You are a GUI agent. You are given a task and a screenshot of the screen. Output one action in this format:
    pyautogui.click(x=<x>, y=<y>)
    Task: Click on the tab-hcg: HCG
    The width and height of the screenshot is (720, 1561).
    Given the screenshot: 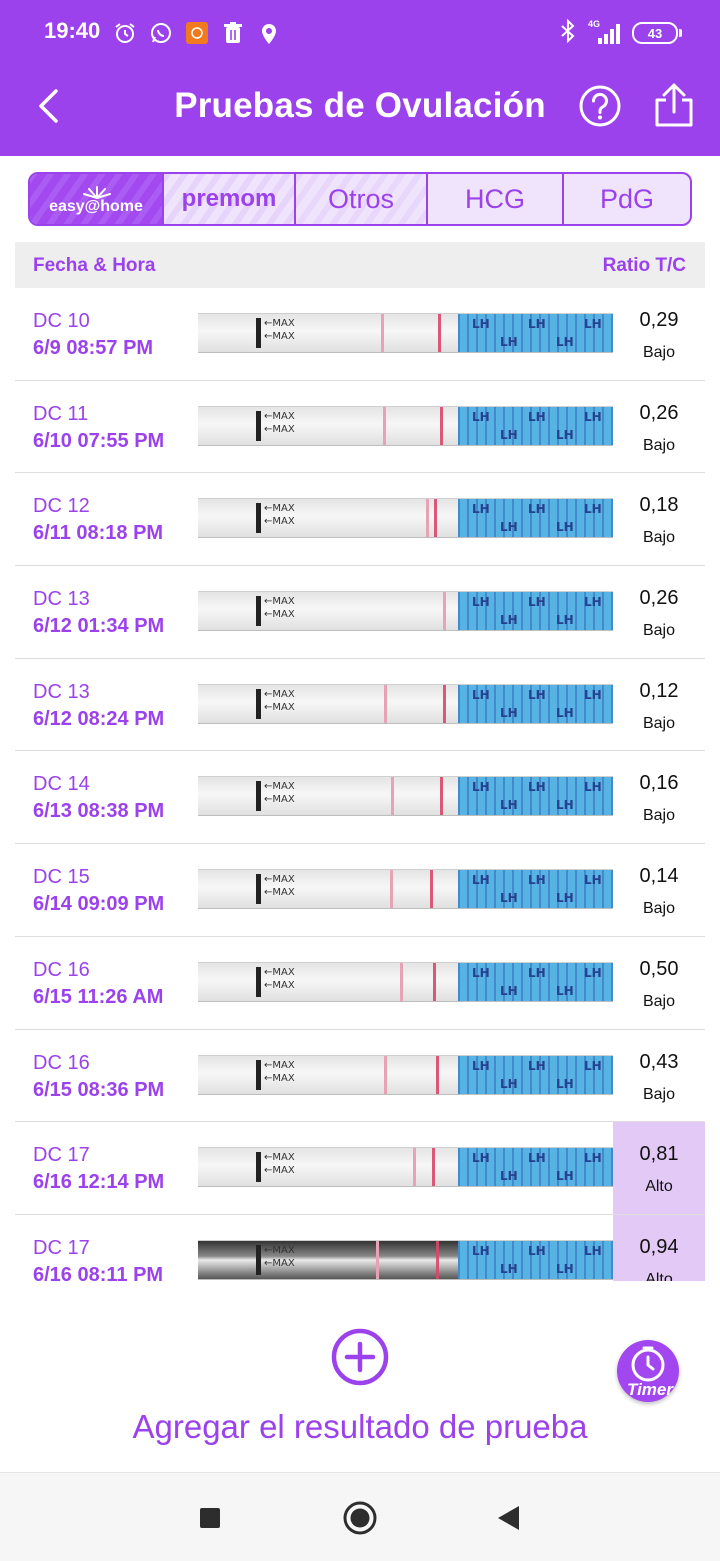 What is the action you would take?
    pyautogui.click(x=494, y=199)
    